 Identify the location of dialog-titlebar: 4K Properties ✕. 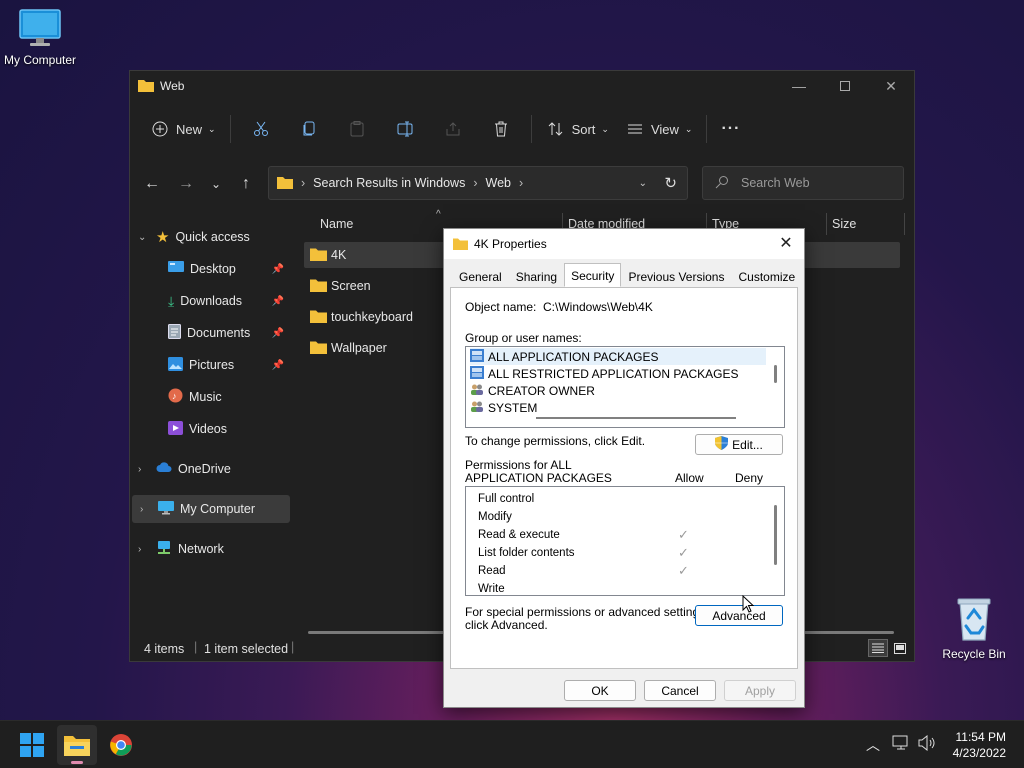
(624, 244).